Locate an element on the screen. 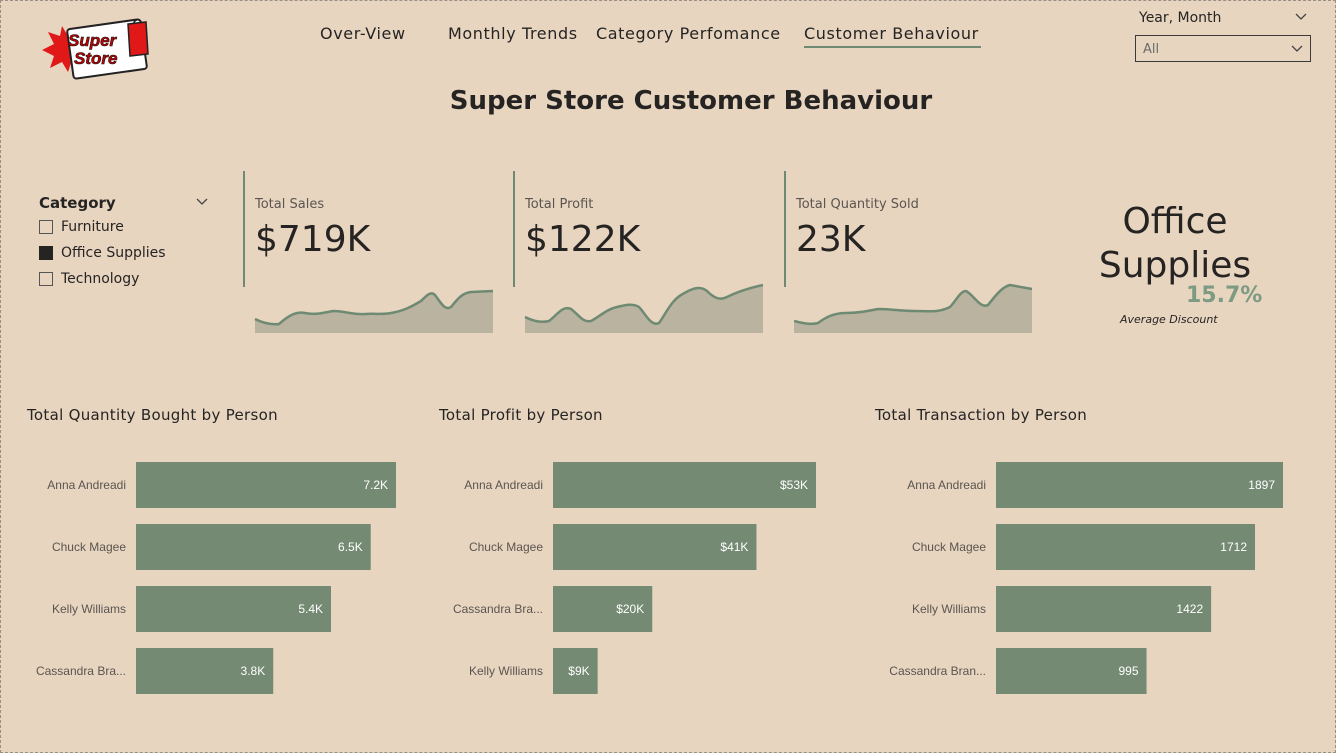 This screenshot has height=753, width=1336. data-label: 1422 is located at coordinates (1189, 609).